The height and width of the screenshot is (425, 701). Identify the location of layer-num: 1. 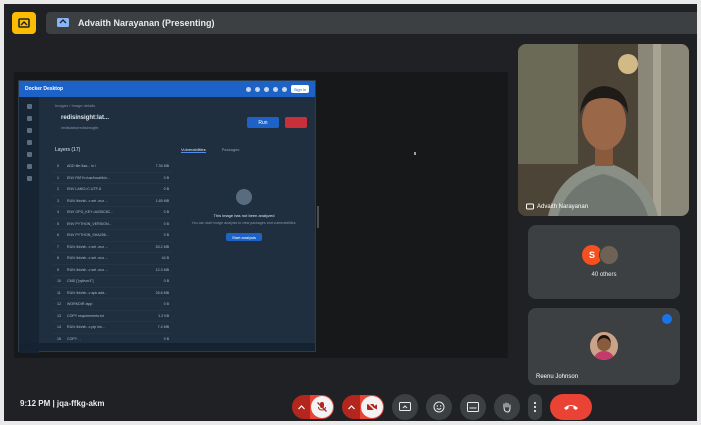
(58, 177).